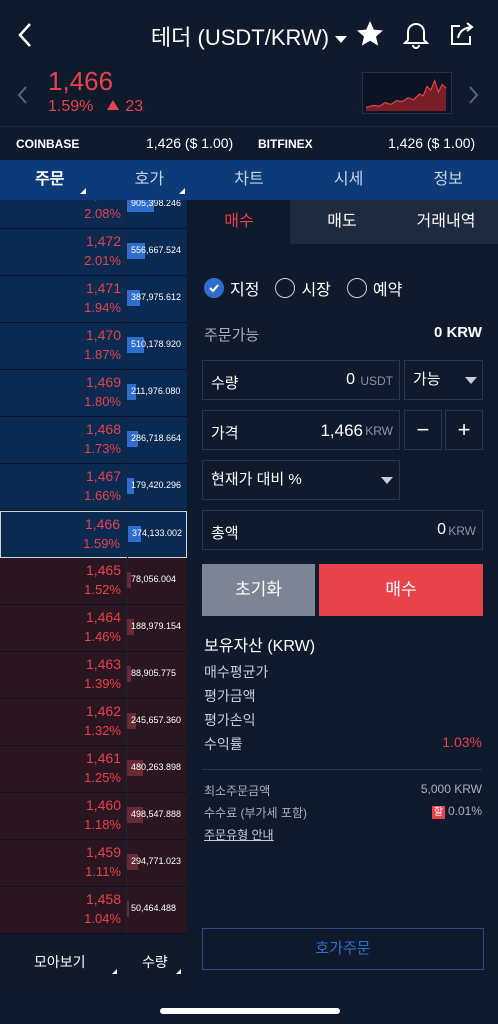 Image resolution: width=498 pixels, height=1024 pixels. Describe the element at coordinates (93, 961) in the screenshot. I see `orderbook-footer: 모아보기 수량` at that location.